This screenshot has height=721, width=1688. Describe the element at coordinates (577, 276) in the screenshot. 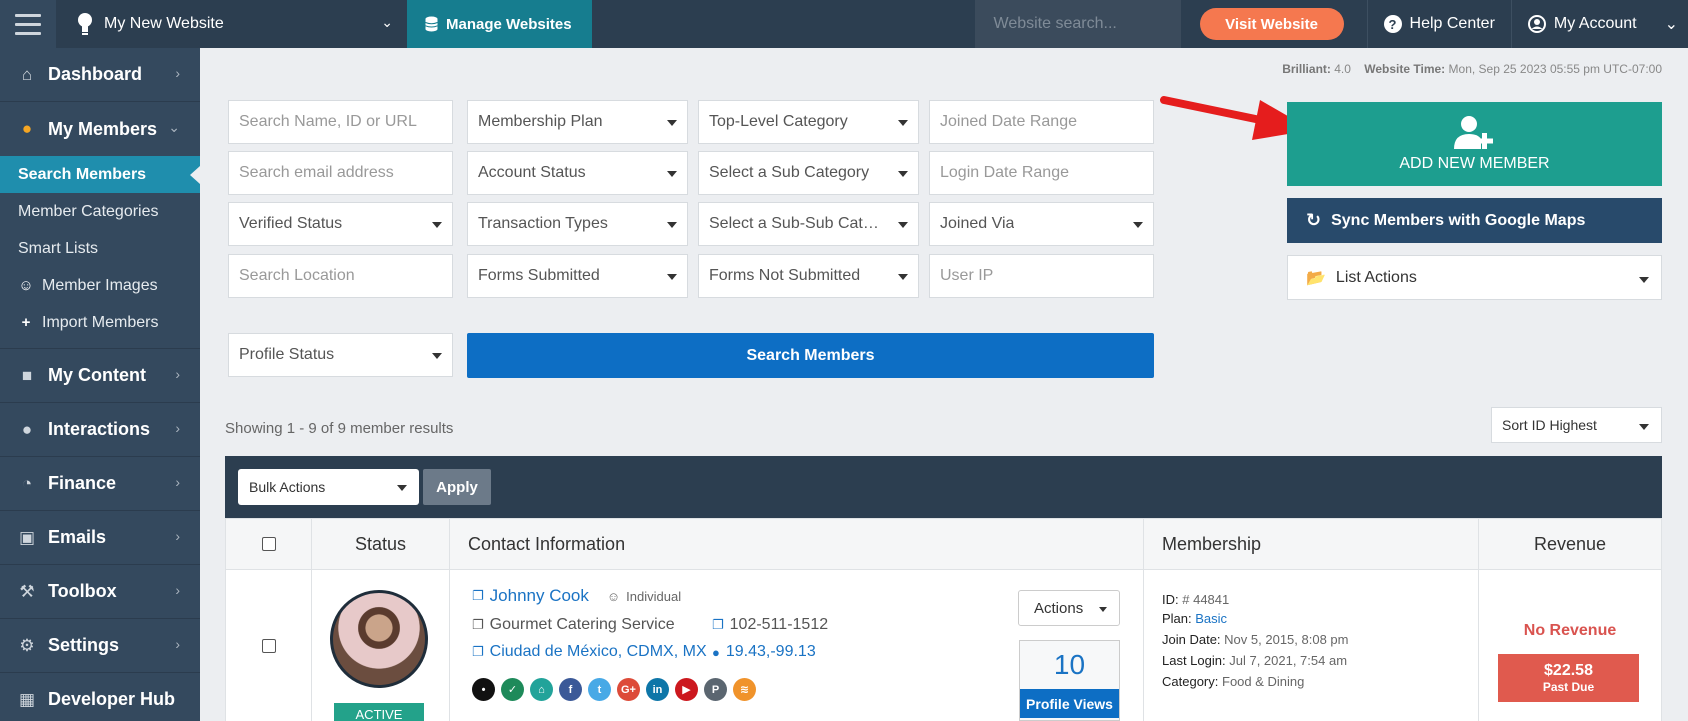

I see `forms-submitted-select: Forms Submitted` at that location.